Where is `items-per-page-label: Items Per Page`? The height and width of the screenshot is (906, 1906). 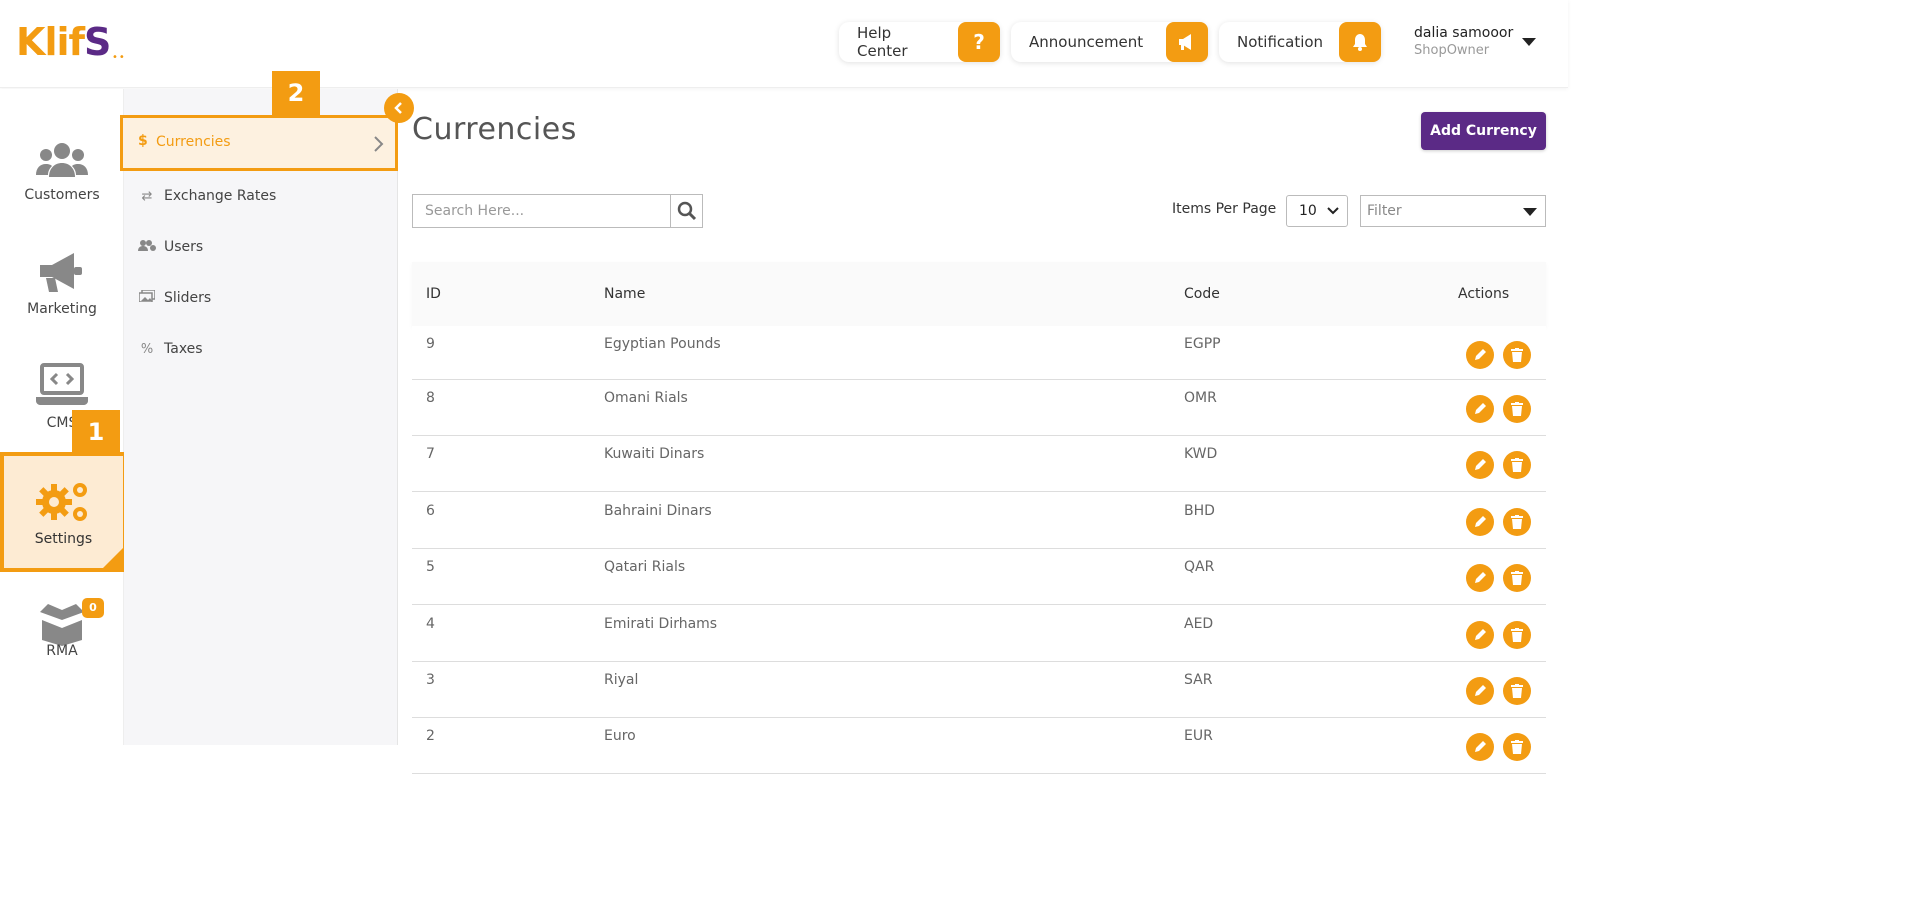 items-per-page-label: Items Per Page is located at coordinates (1224, 209).